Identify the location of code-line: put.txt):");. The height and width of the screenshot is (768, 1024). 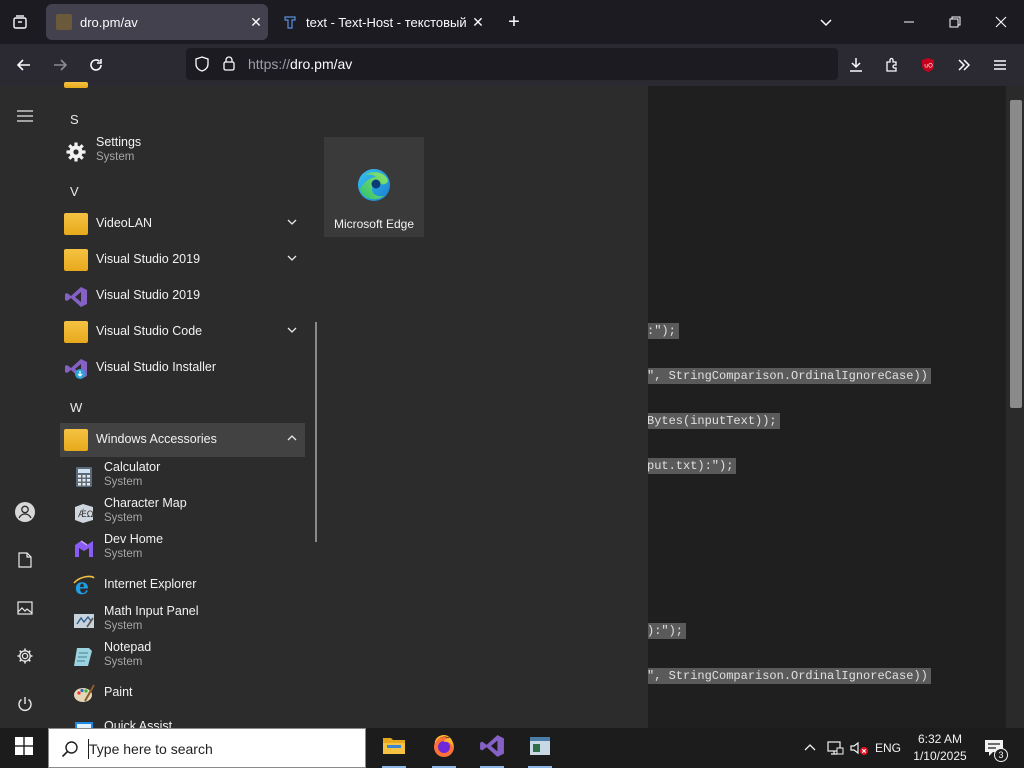
(690, 466).